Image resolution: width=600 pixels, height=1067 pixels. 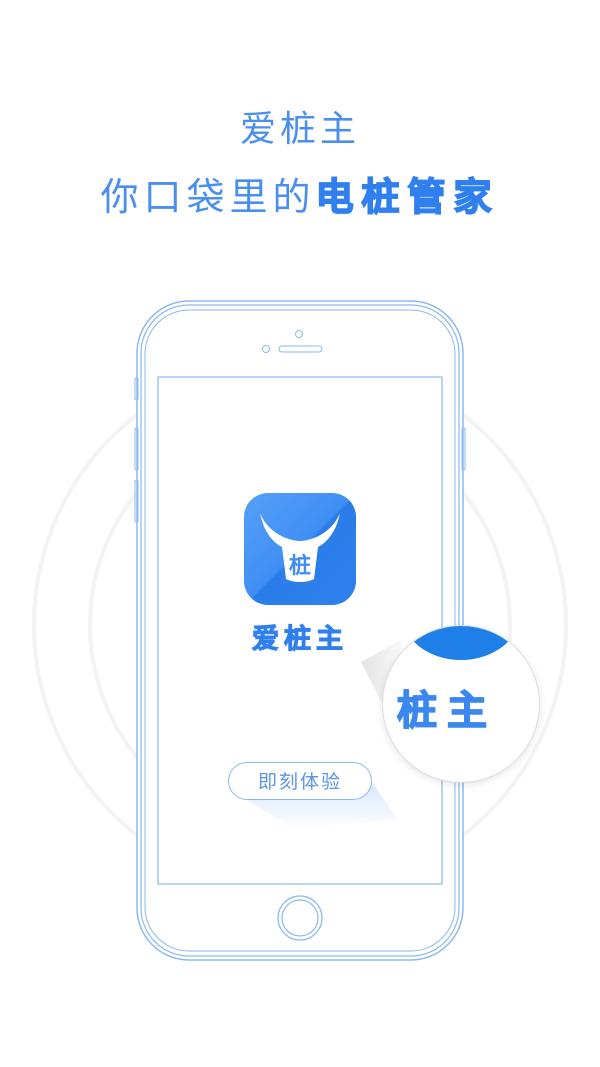 What do you see at coordinates (300, 566) in the screenshot?
I see `app-icon-badge-text: 桩` at bounding box center [300, 566].